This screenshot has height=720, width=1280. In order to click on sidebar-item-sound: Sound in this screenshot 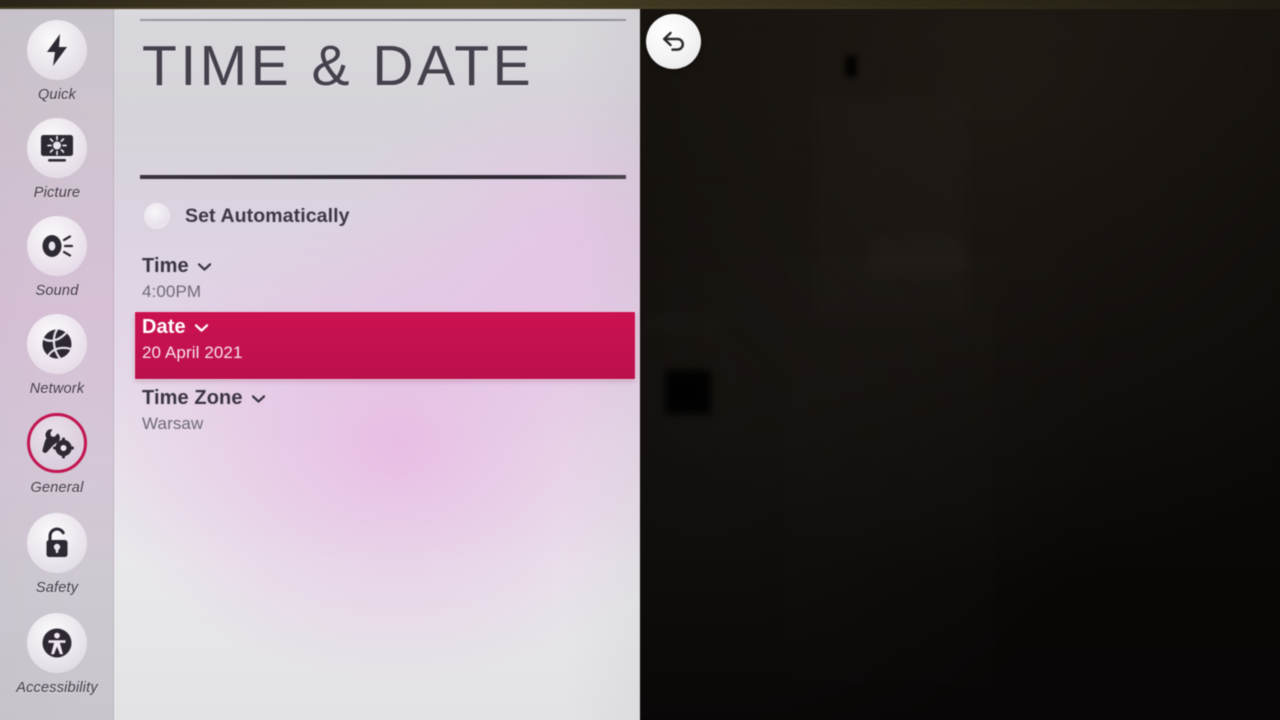, I will do `click(57, 257)`.